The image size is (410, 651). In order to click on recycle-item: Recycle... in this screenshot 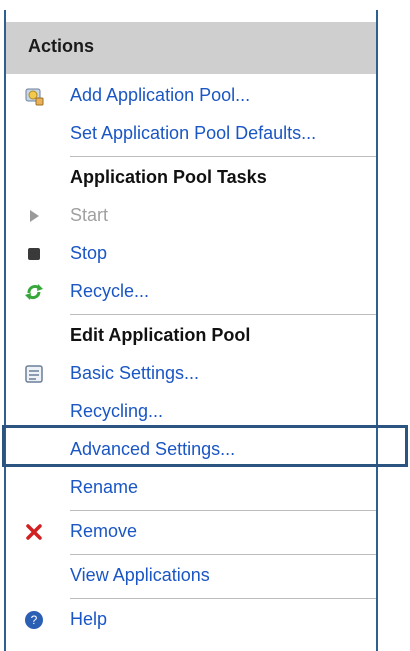, I will do `click(191, 292)`.